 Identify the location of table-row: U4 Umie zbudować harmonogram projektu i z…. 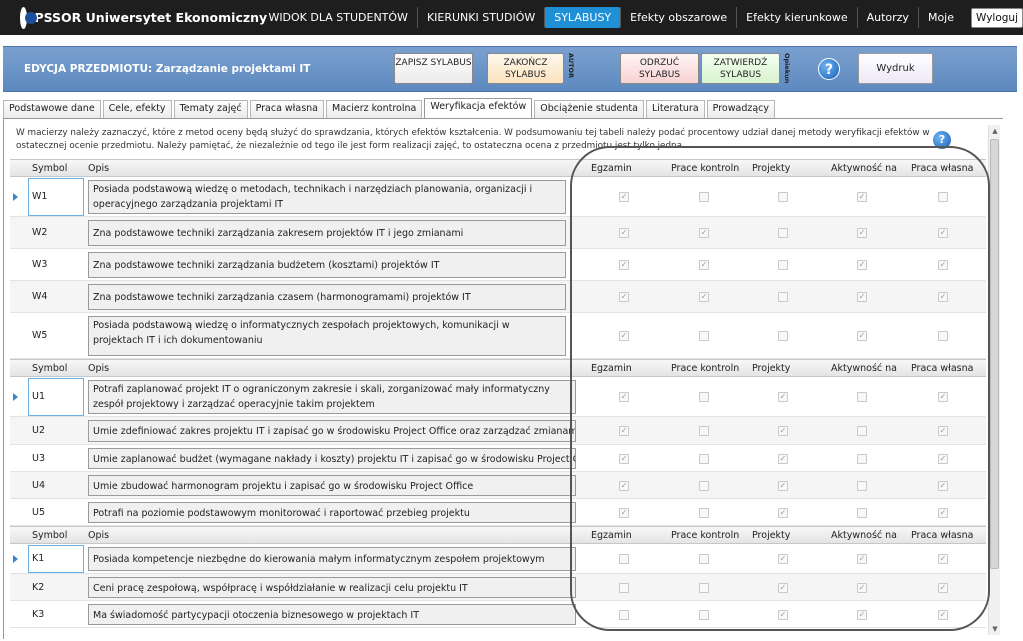
(498, 485).